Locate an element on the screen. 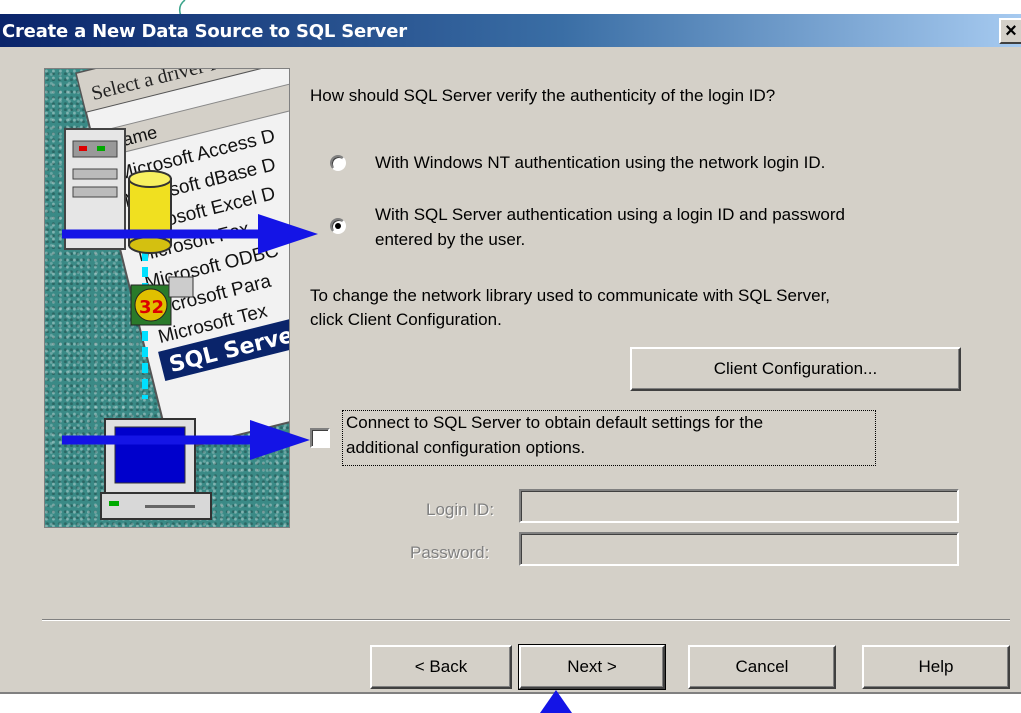 This screenshot has width=1021, height=713. close-icon: × is located at coordinates (1011, 31).